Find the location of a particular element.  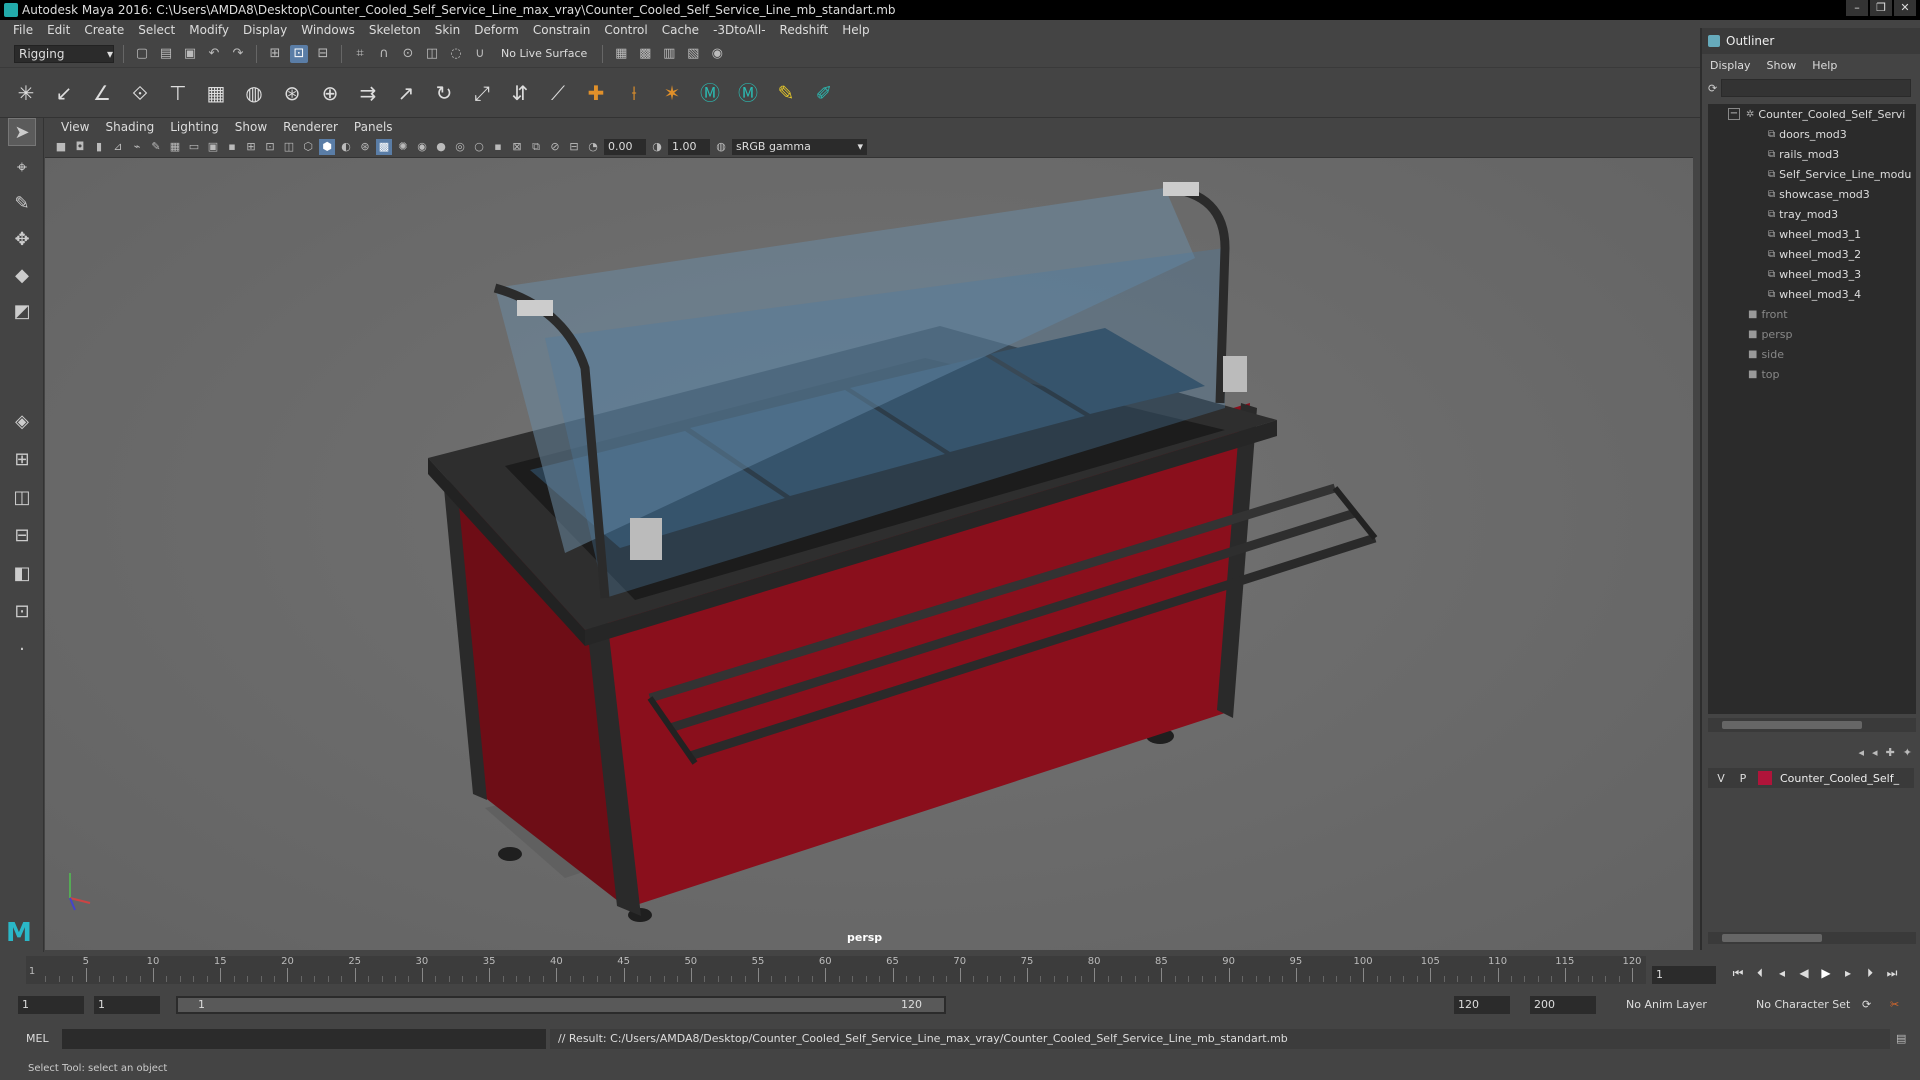

outliner-item-rails-mod3: ⧉ rails_mod3 is located at coordinates (1812, 154).